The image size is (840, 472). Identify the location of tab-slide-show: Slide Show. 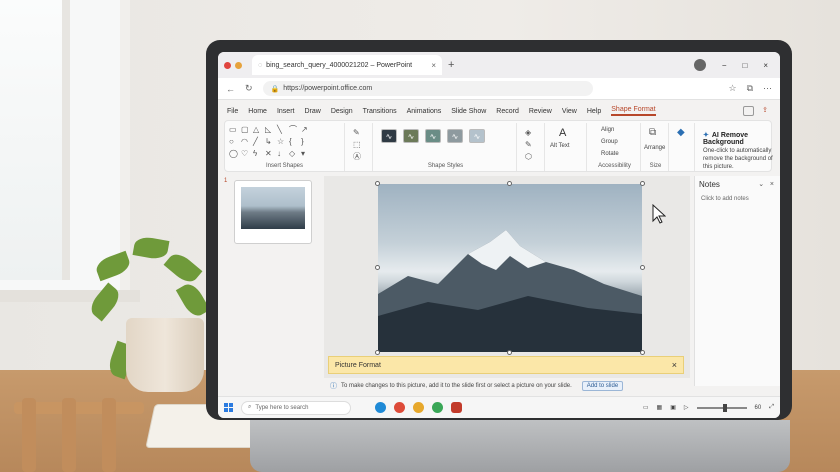
(468, 111).